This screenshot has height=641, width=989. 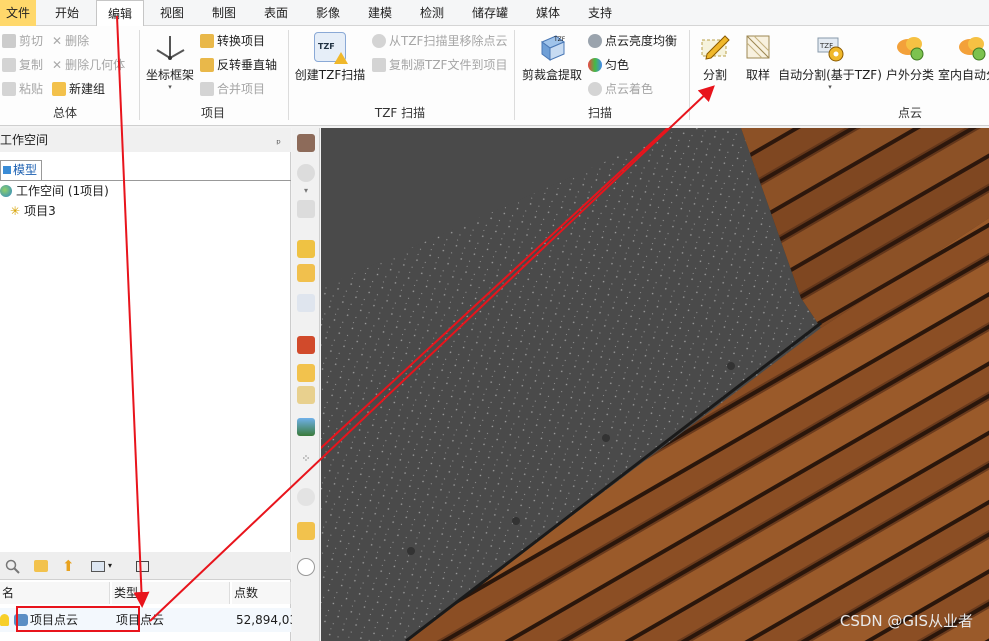 I want to click on page-icon, so click(x=306, y=209).